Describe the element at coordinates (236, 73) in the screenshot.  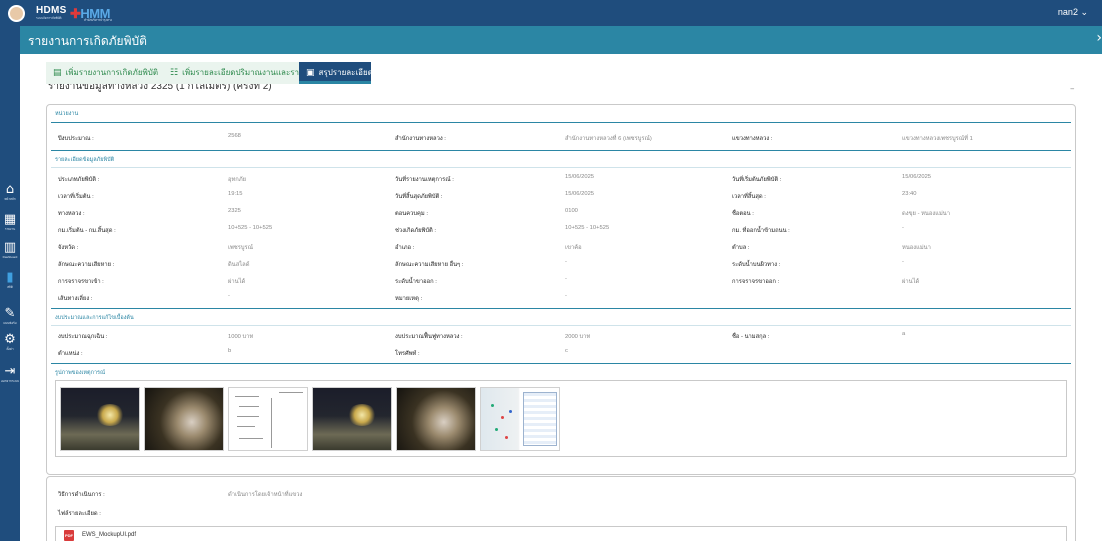
I see `tab-add-detail: ☷ เพิ่มรายละเอียดปริมาณงานและราคา` at that location.